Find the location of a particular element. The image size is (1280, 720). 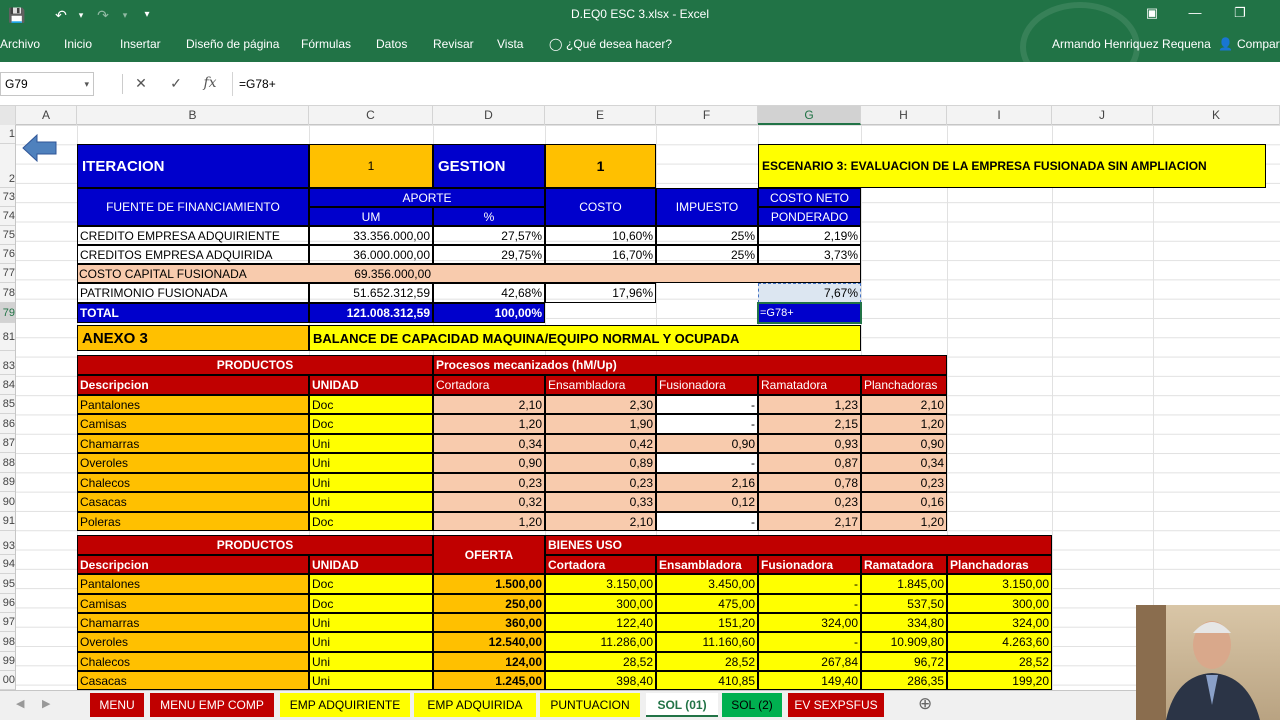

insert-function-icon: fx is located at coordinates (210, 83).